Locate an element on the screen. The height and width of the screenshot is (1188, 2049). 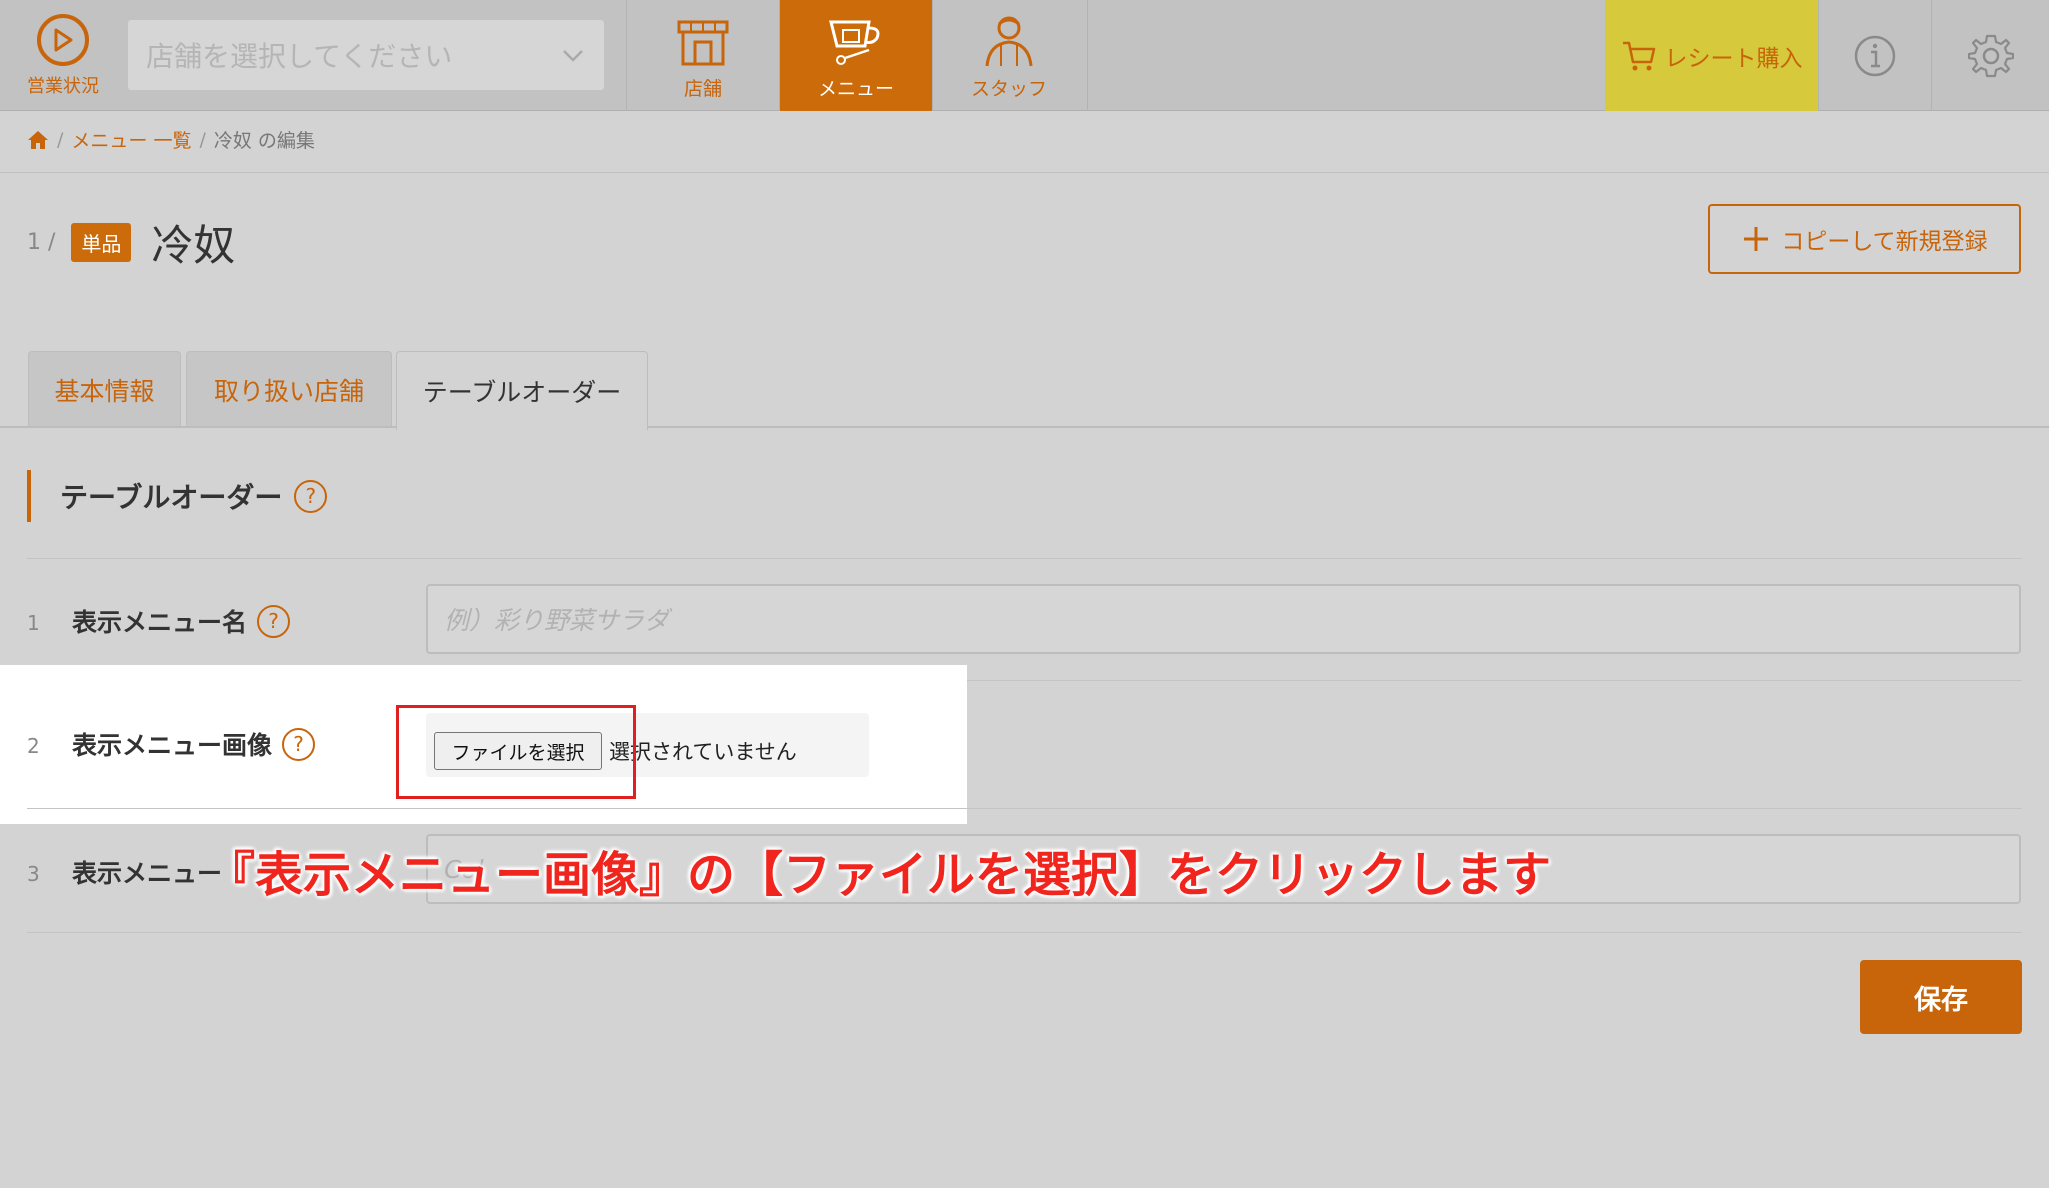
section-title-text: テーブルオーダー is located at coordinates (171, 497).